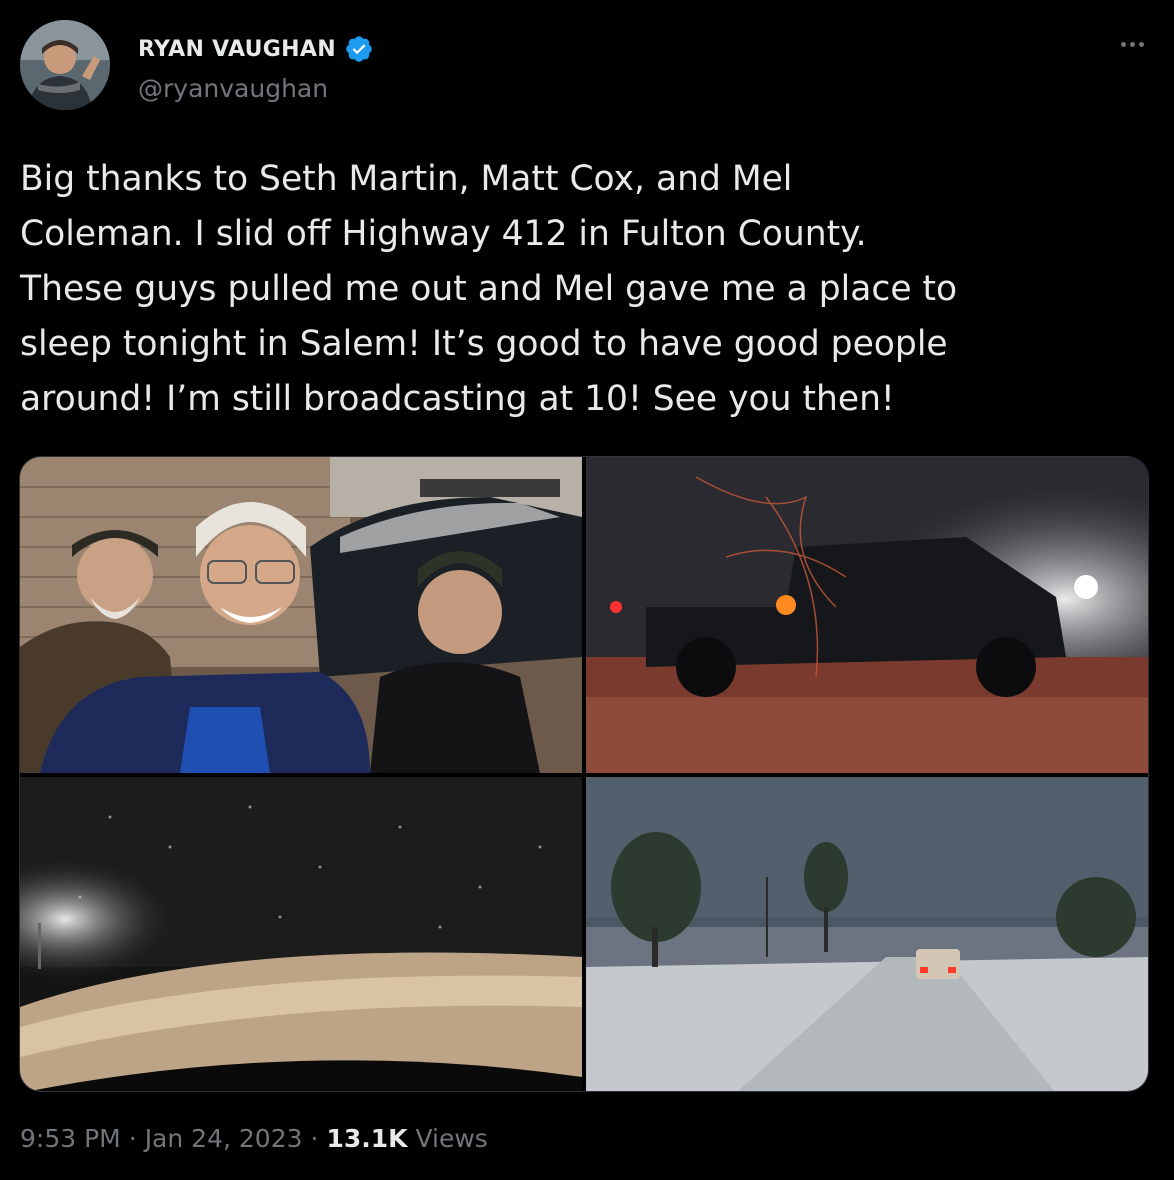  What do you see at coordinates (70, 1138) in the screenshot?
I see `tweet-time: 9:53 PM` at bounding box center [70, 1138].